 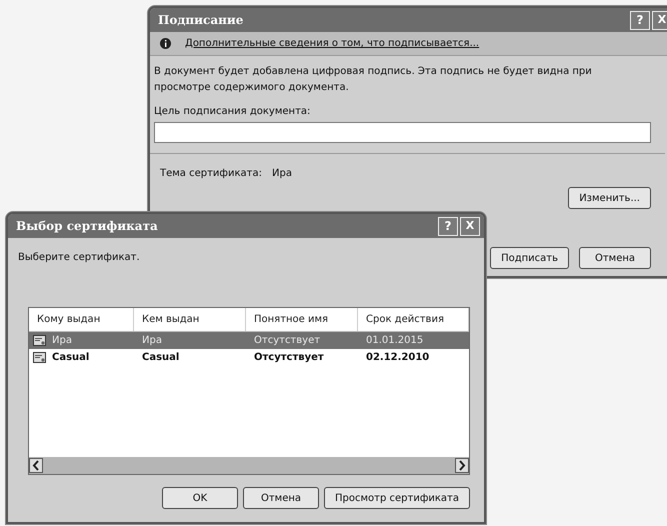 What do you see at coordinates (201, 20) in the screenshot?
I see `window-title: Подписание` at bounding box center [201, 20].